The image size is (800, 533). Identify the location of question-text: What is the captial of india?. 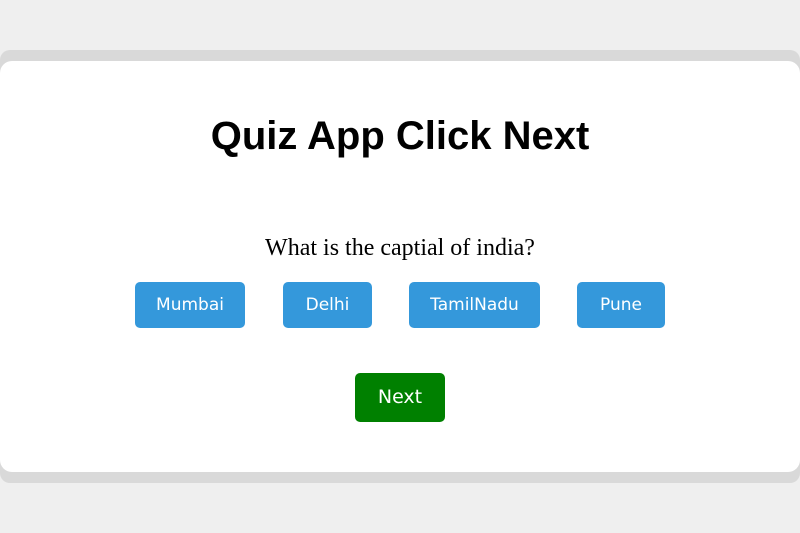
(400, 248).